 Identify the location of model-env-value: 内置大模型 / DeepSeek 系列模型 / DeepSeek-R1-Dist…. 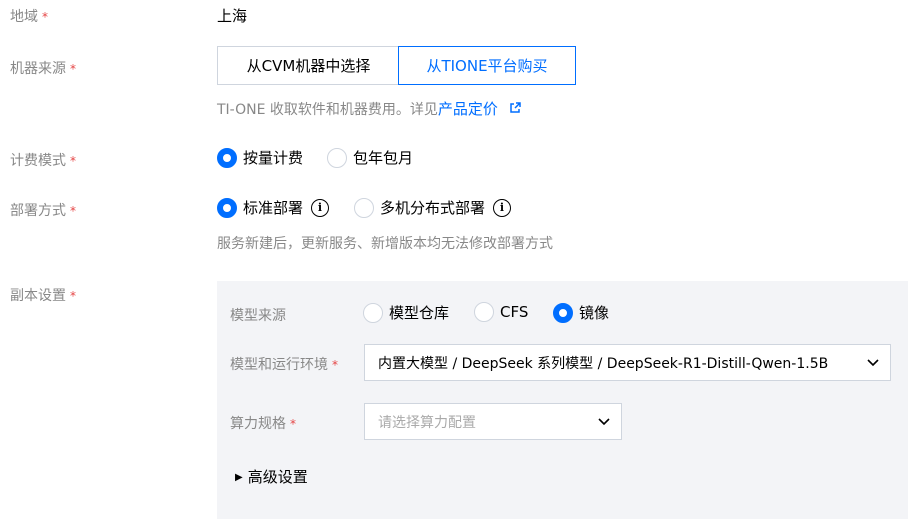
(603, 363).